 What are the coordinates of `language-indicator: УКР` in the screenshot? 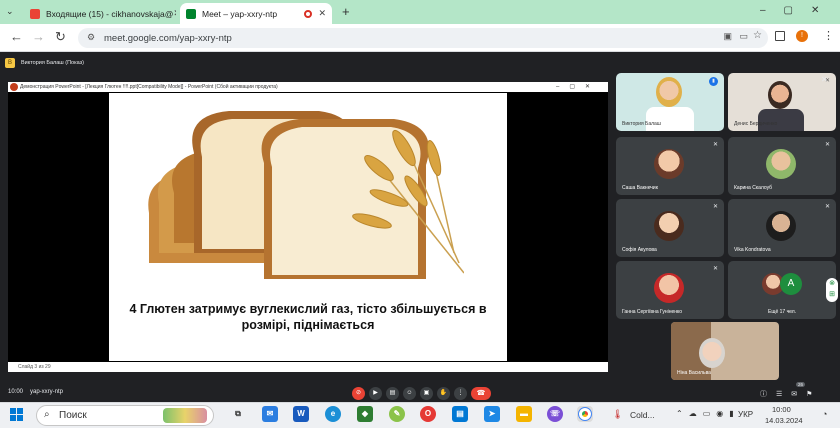 It's located at (745, 414).